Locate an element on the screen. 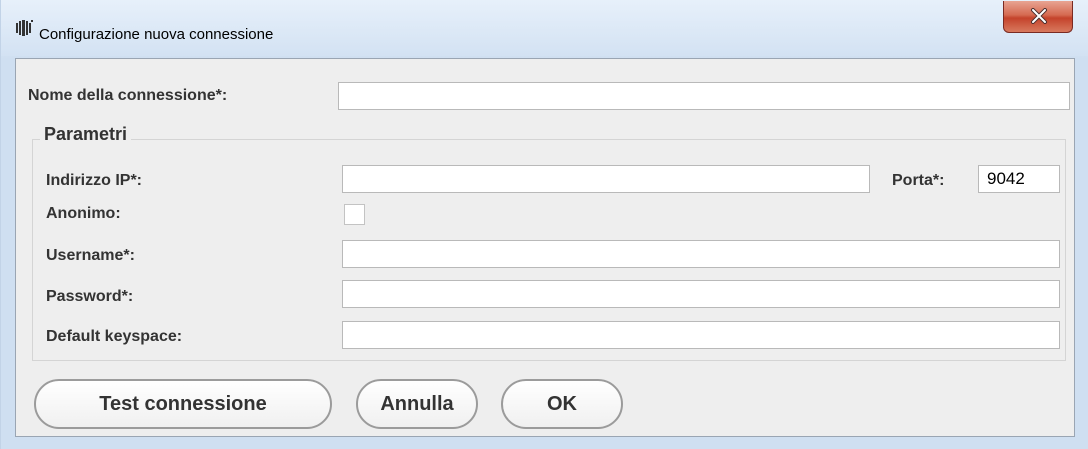  port-label: Porta*: is located at coordinates (918, 180).